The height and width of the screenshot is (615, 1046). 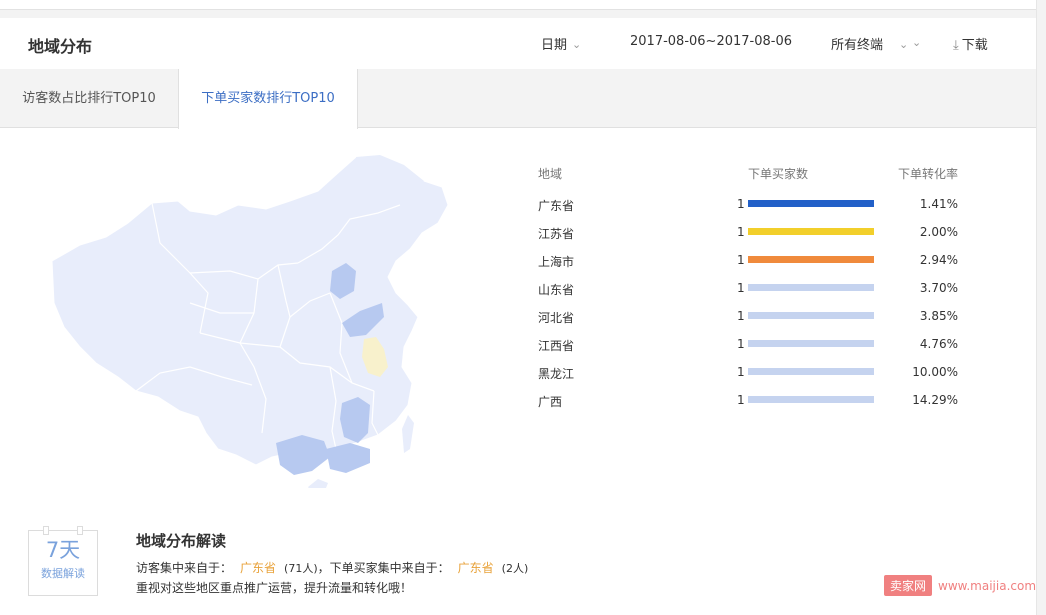 I want to click on table-row: 山东省 1 3.70%, so click(x=518, y=291).